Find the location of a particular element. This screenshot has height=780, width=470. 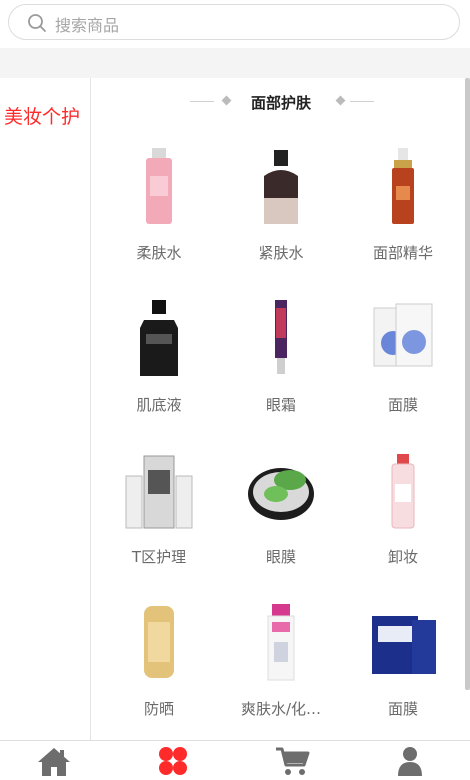

search-bar: 搜索商品 is located at coordinates (235, 39).